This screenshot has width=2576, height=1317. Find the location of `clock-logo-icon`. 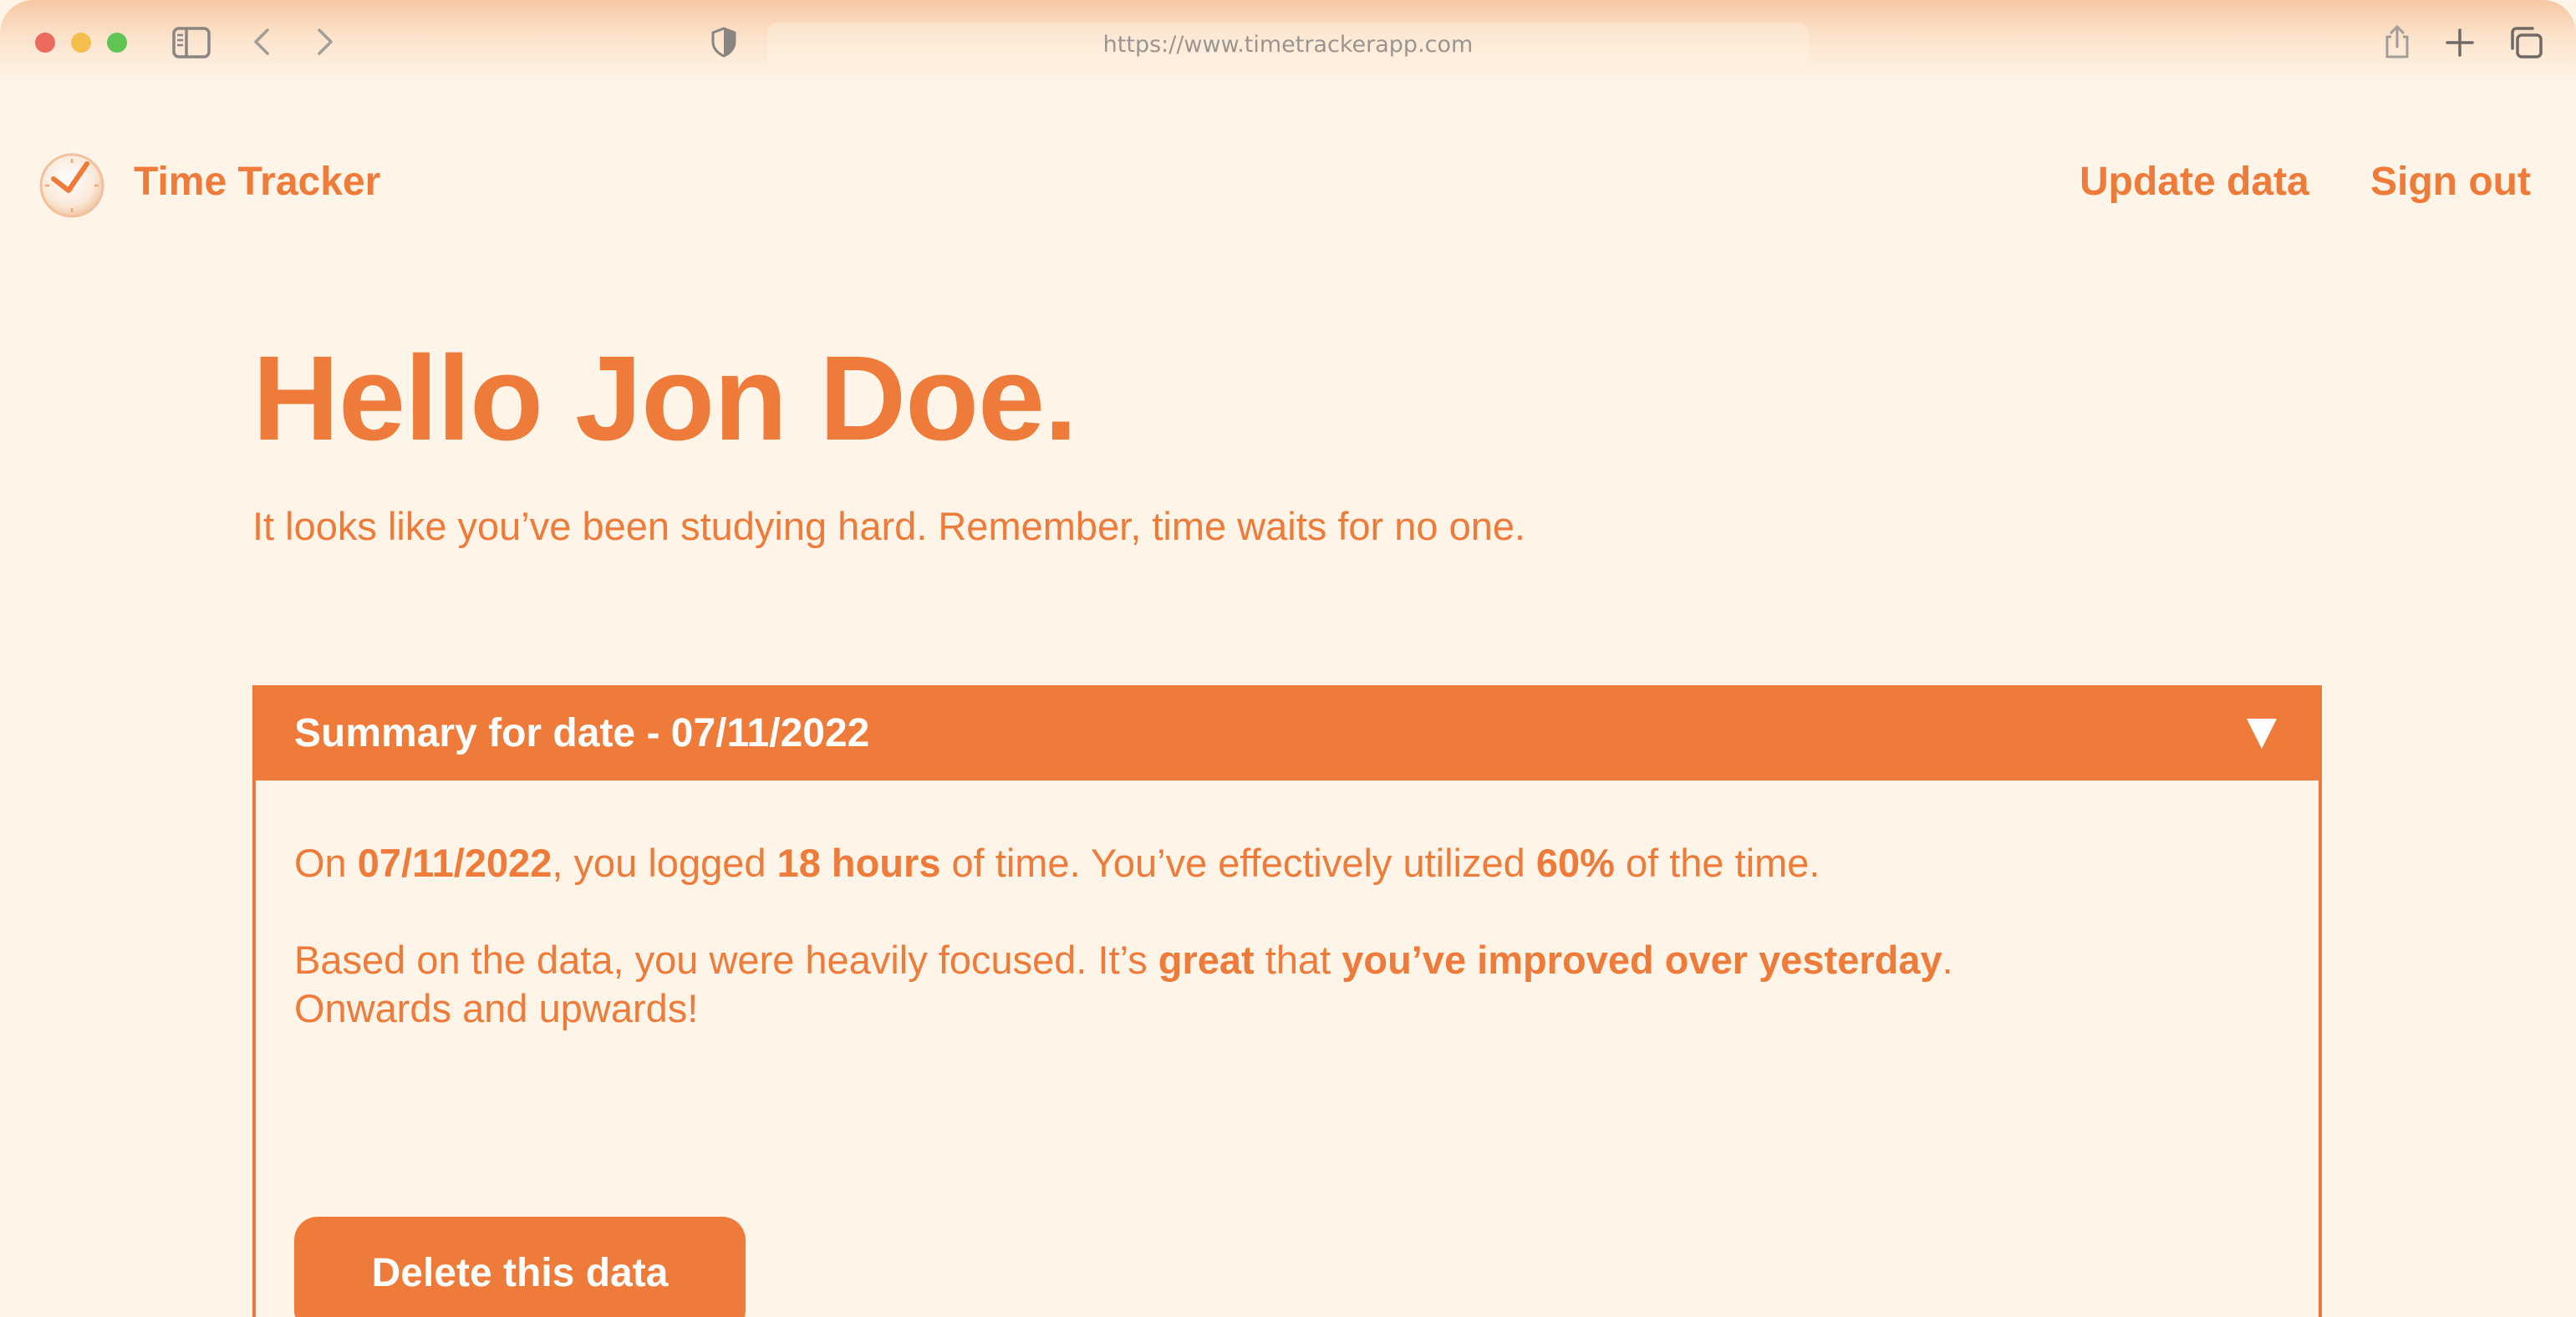

clock-logo-icon is located at coordinates (72, 184).